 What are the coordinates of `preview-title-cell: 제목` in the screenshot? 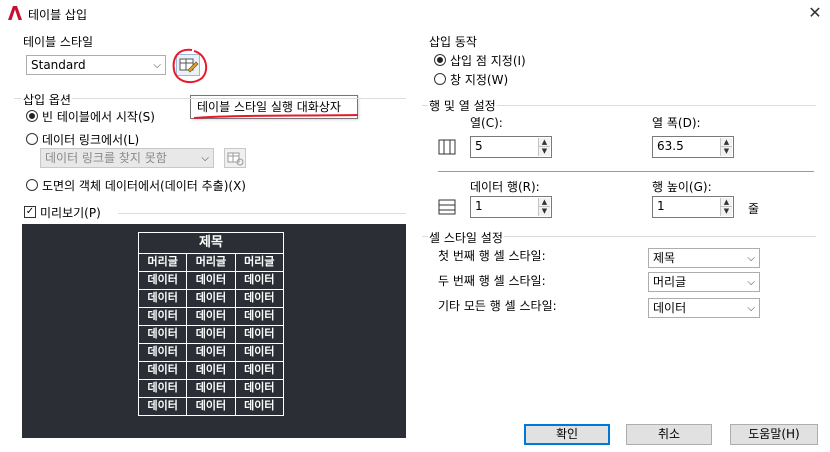 It's located at (211, 243).